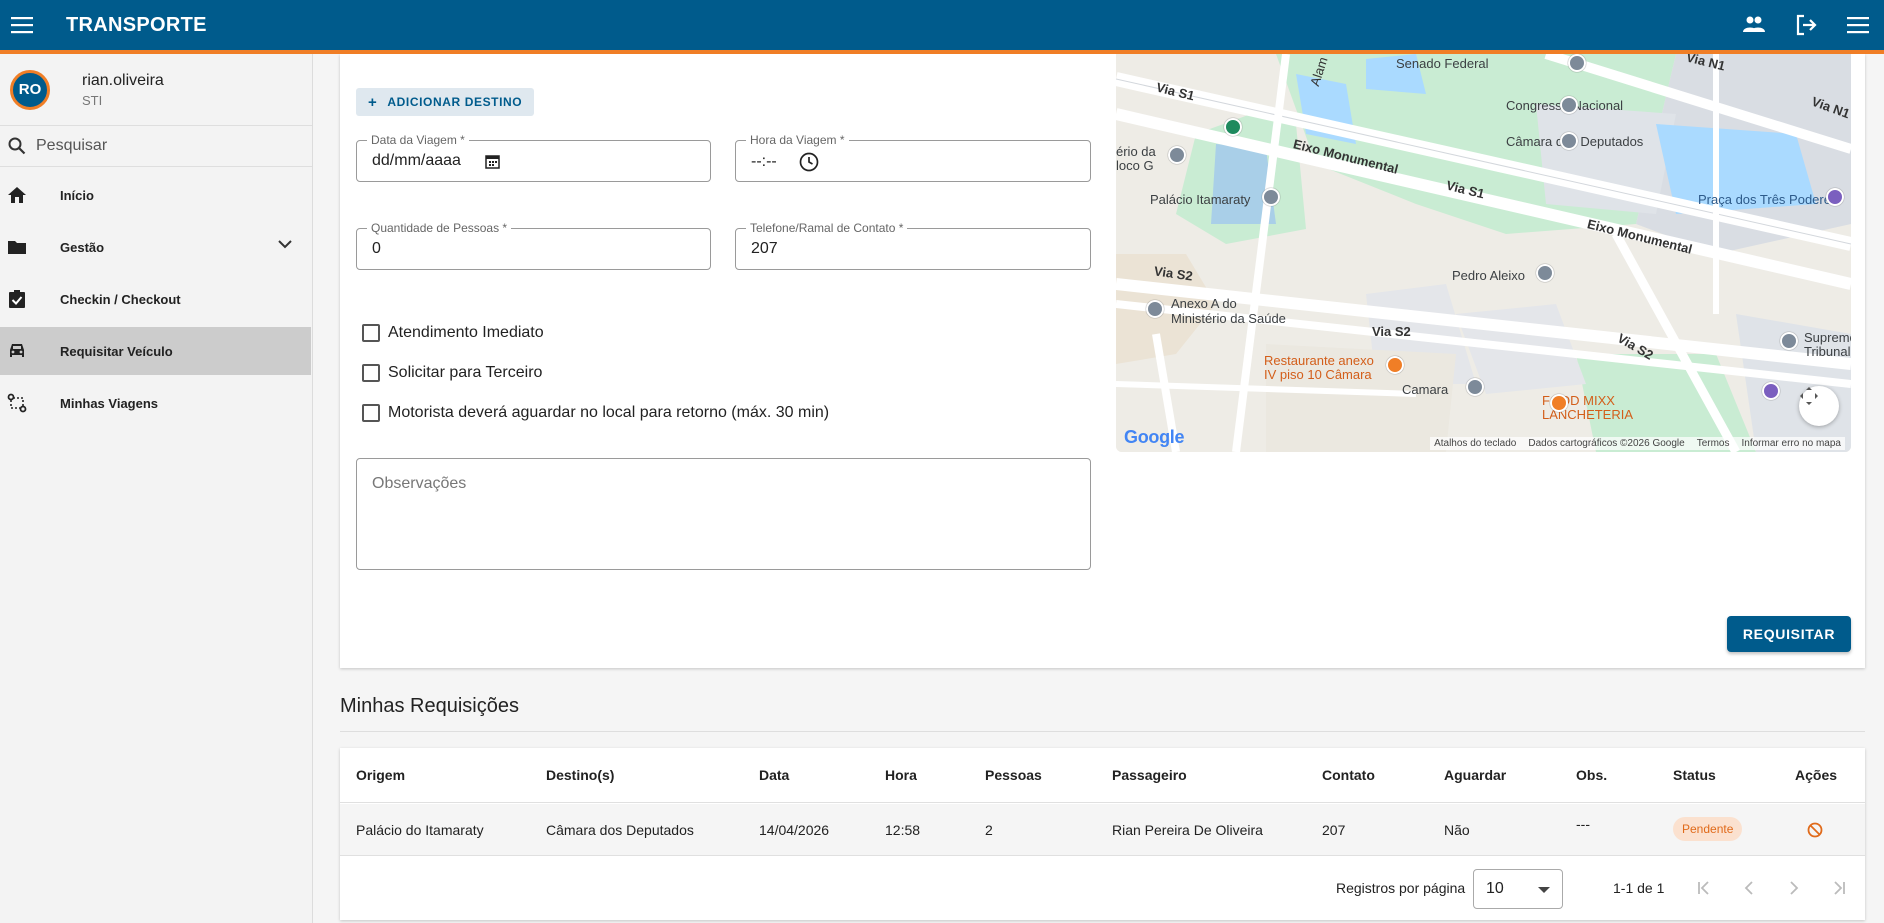 This screenshot has width=1884, height=923. What do you see at coordinates (418, 140) in the screenshot?
I see `date-label: Data da Viagem *` at bounding box center [418, 140].